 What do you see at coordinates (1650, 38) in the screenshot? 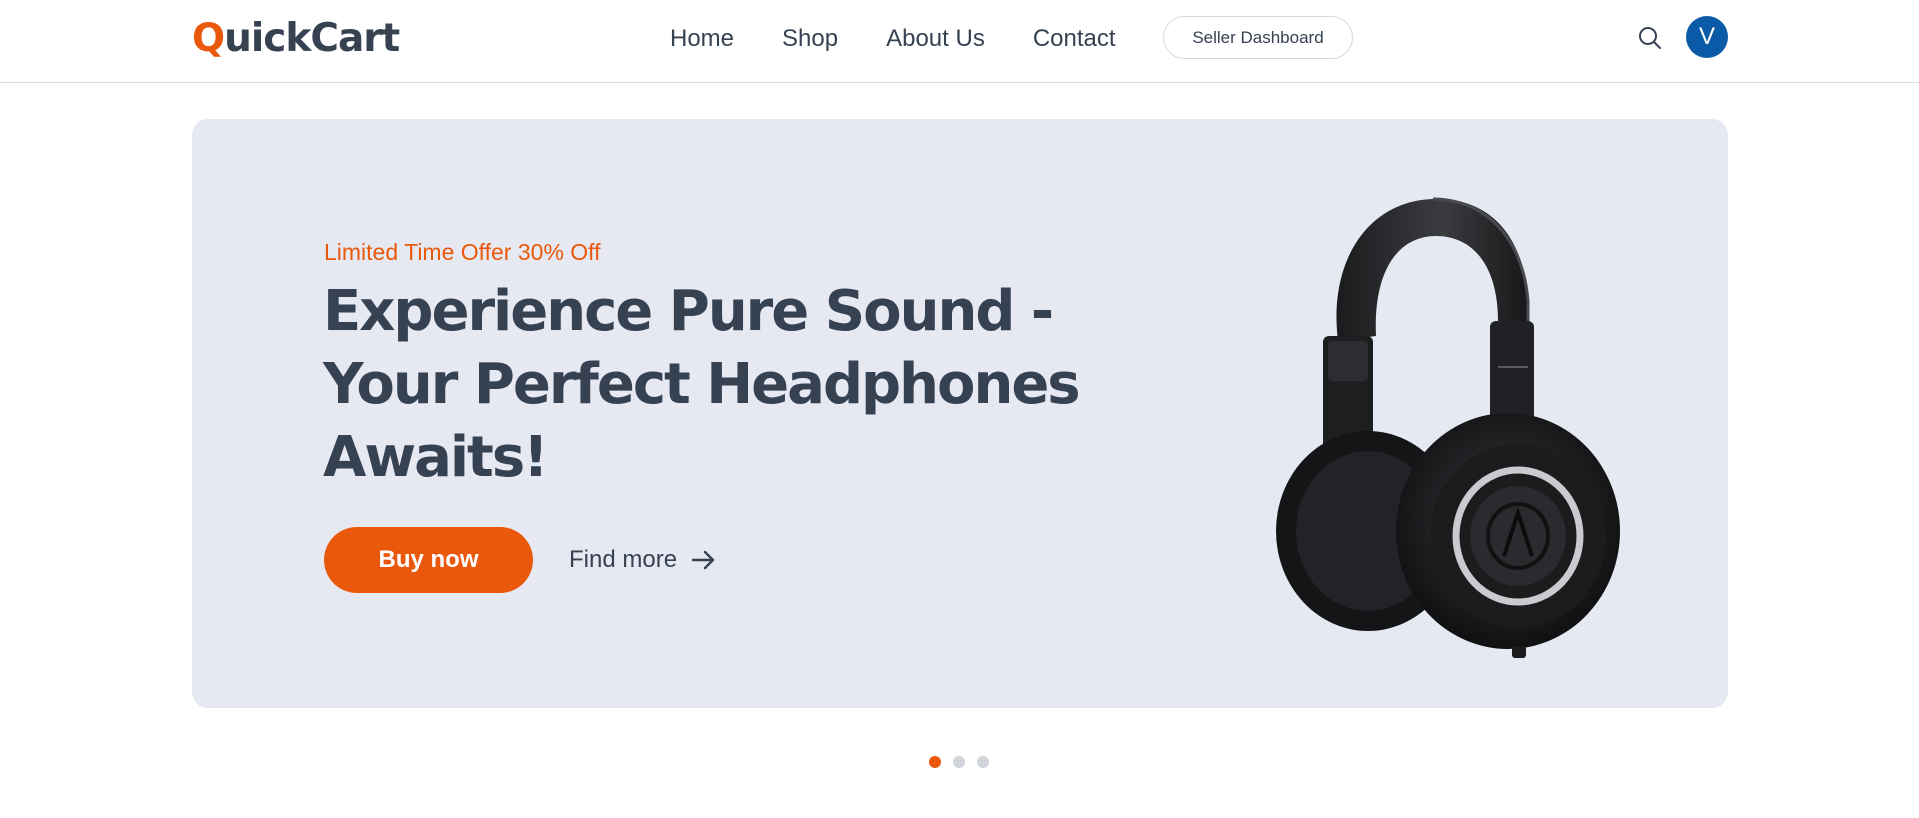
I see `search-icon` at bounding box center [1650, 38].